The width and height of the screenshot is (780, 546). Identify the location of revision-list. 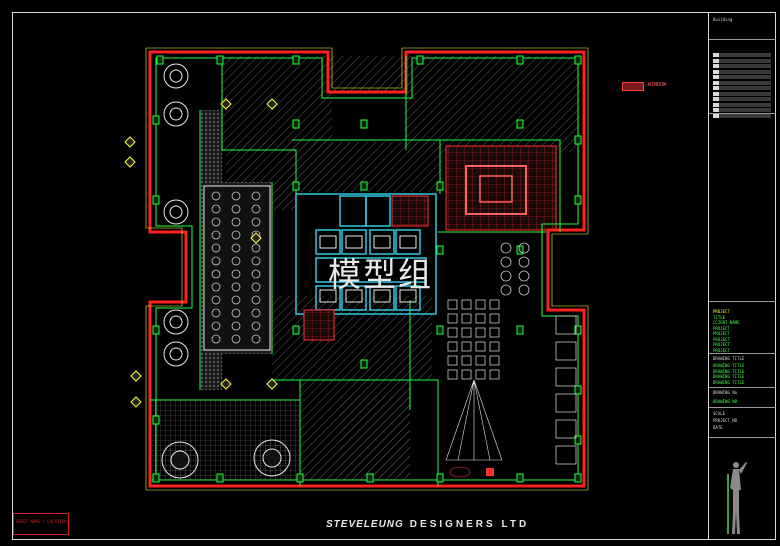
(742, 86).